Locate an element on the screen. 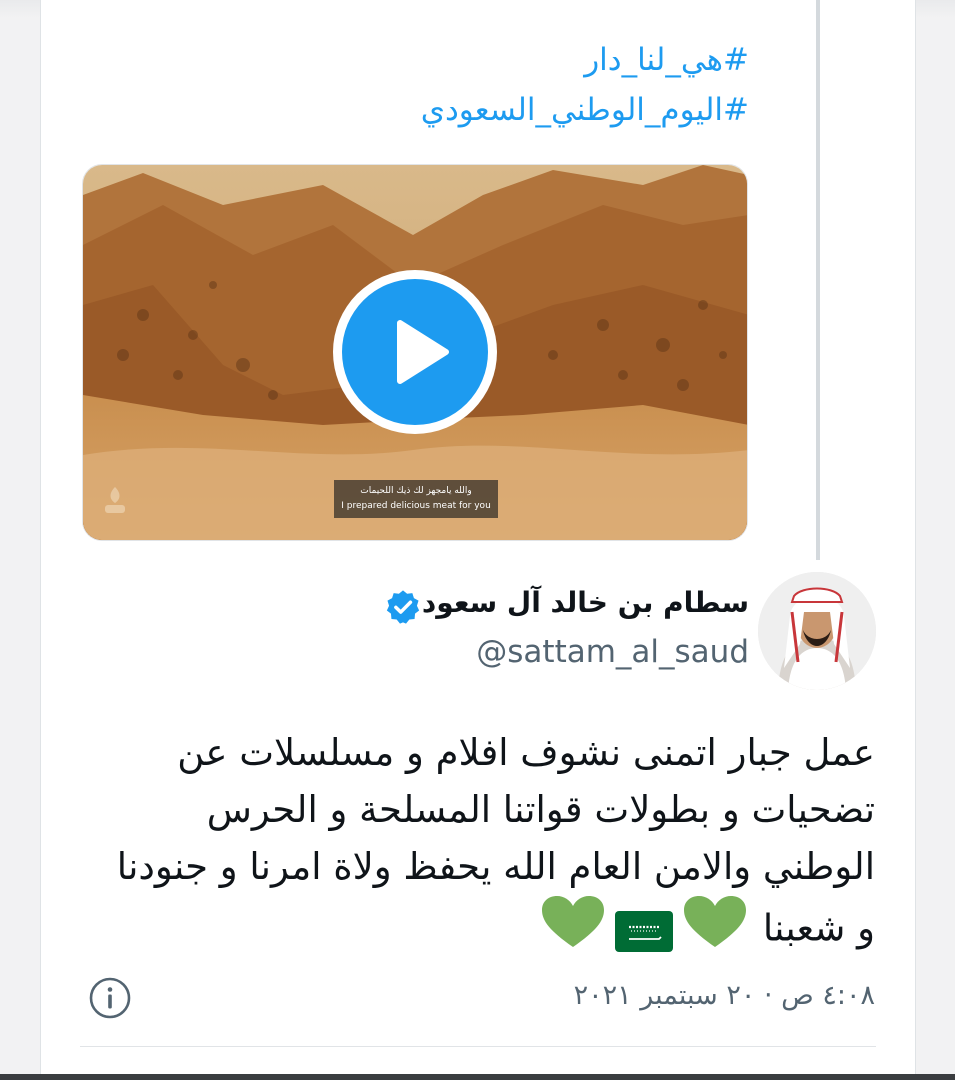 This screenshot has height=1080, width=955. saudi-flag-icon is located at coordinates (644, 931).